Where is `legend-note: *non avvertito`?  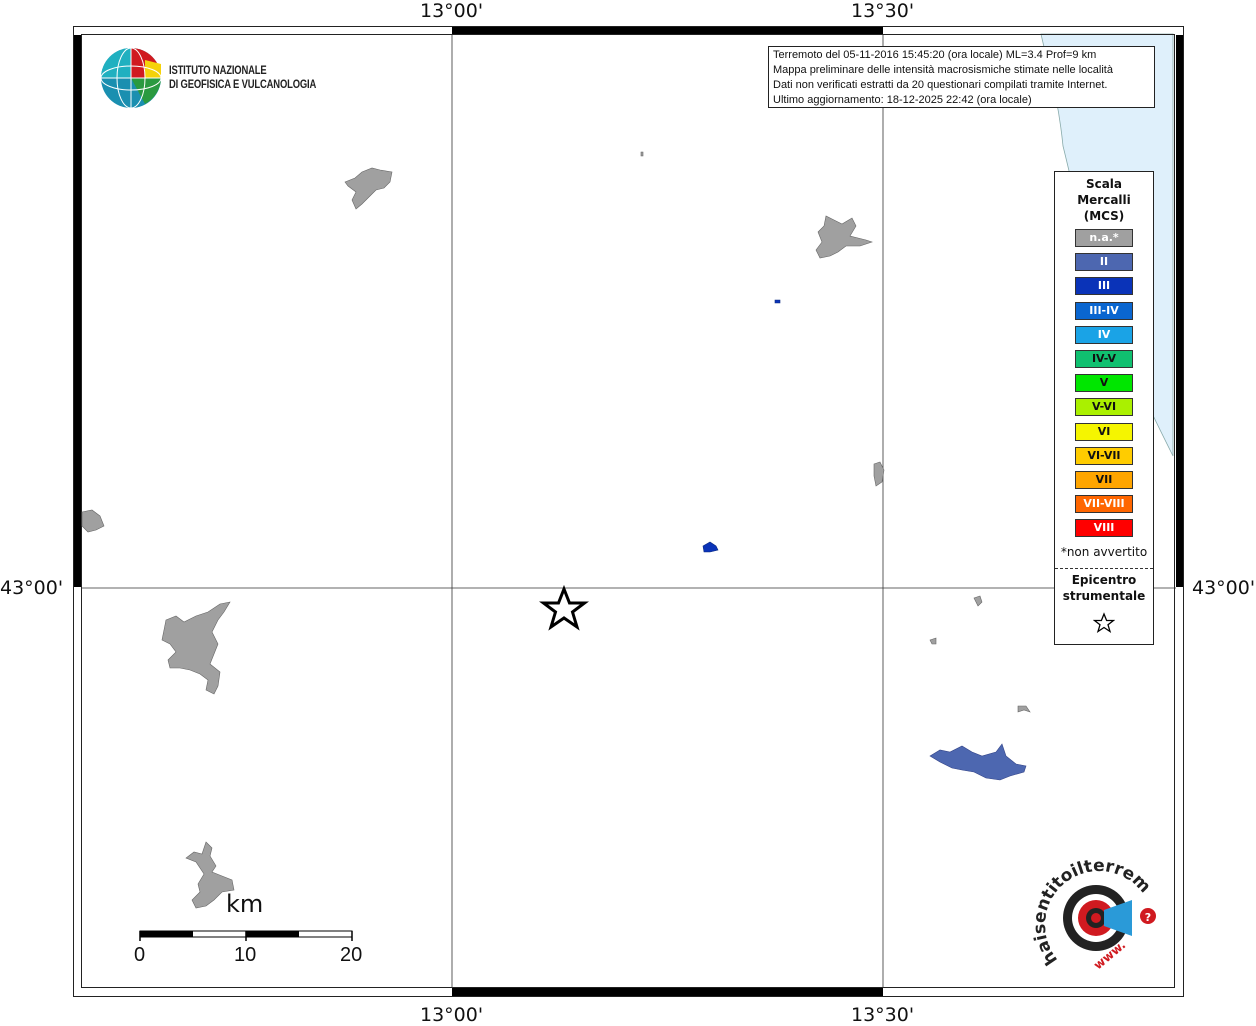 legend-note: *non avvertito is located at coordinates (1104, 552).